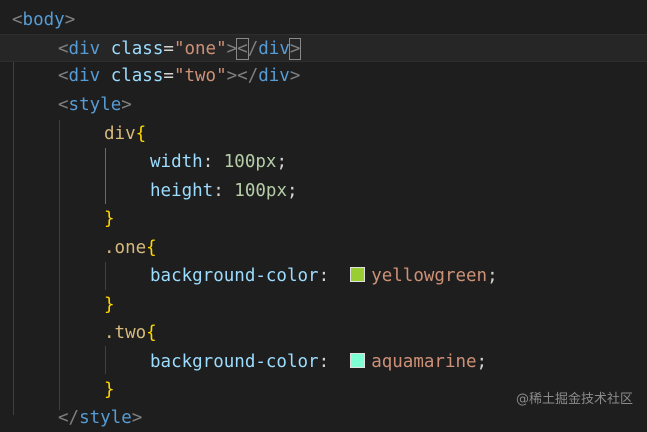 This screenshot has width=647, height=432. I want to click on code-line: background-color: yellowgreen;, so click(398, 276).